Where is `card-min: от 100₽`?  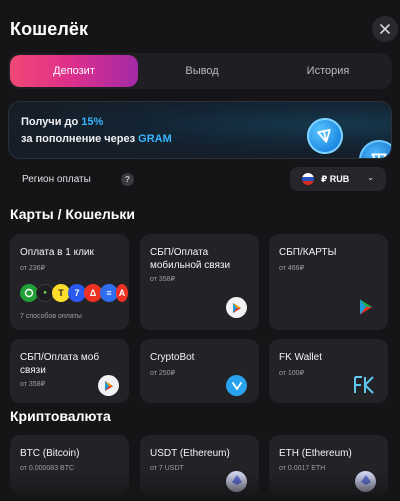 card-min: от 100₽ is located at coordinates (292, 373).